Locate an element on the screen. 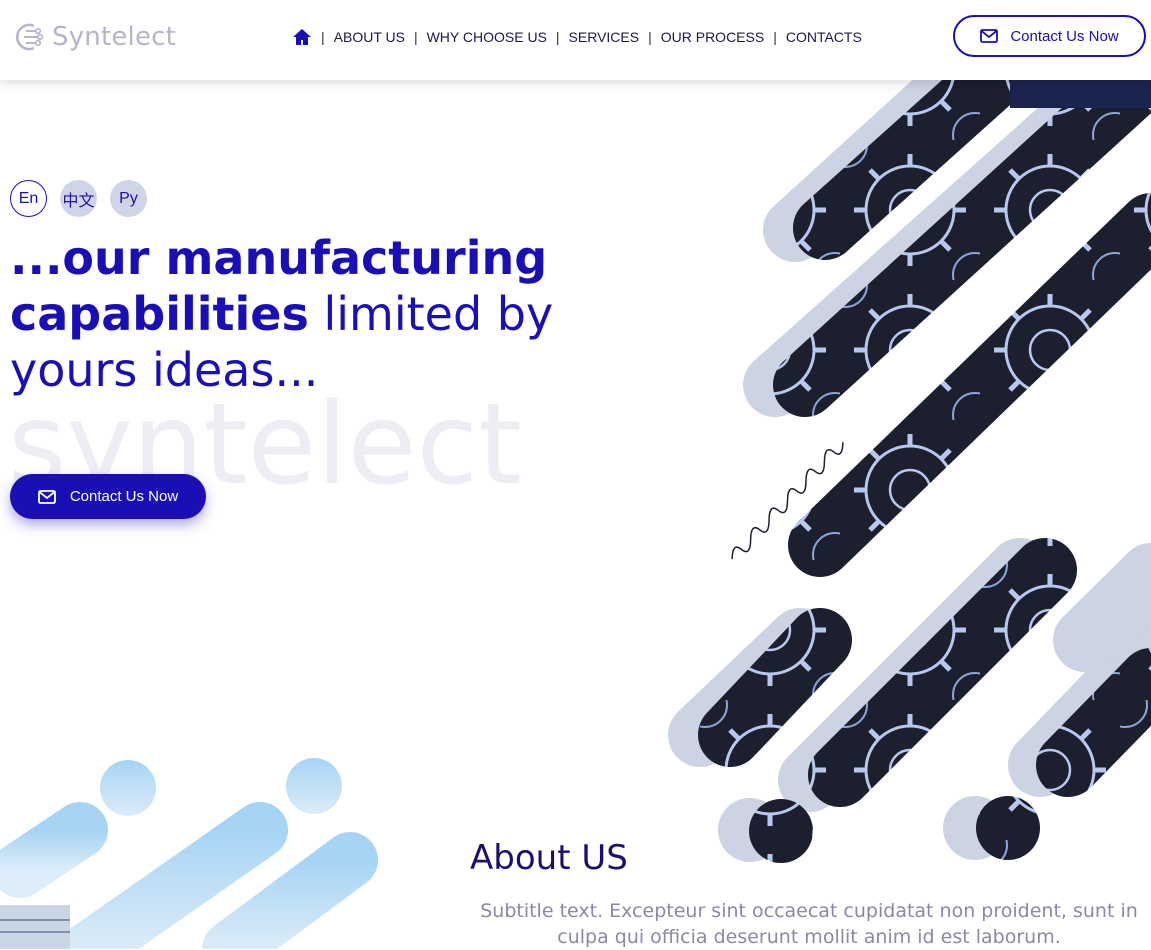 This screenshot has height=950, width=1151. home-icon is located at coordinates (302, 37).